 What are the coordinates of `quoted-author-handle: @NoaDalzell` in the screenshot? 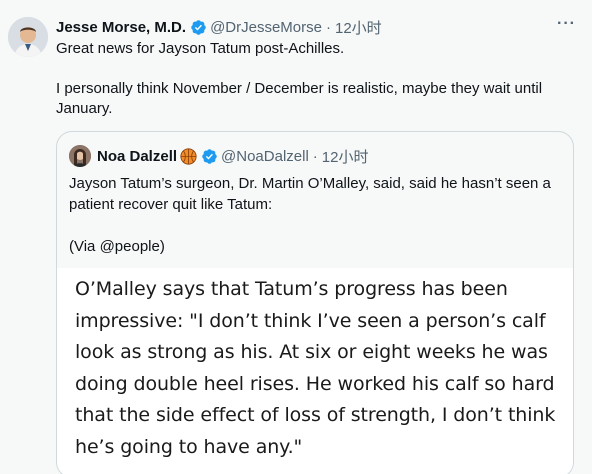 It's located at (265, 156).